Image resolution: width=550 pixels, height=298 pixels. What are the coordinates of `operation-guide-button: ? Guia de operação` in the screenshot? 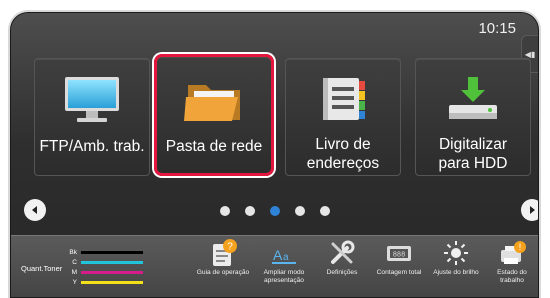 It's located at (223, 257).